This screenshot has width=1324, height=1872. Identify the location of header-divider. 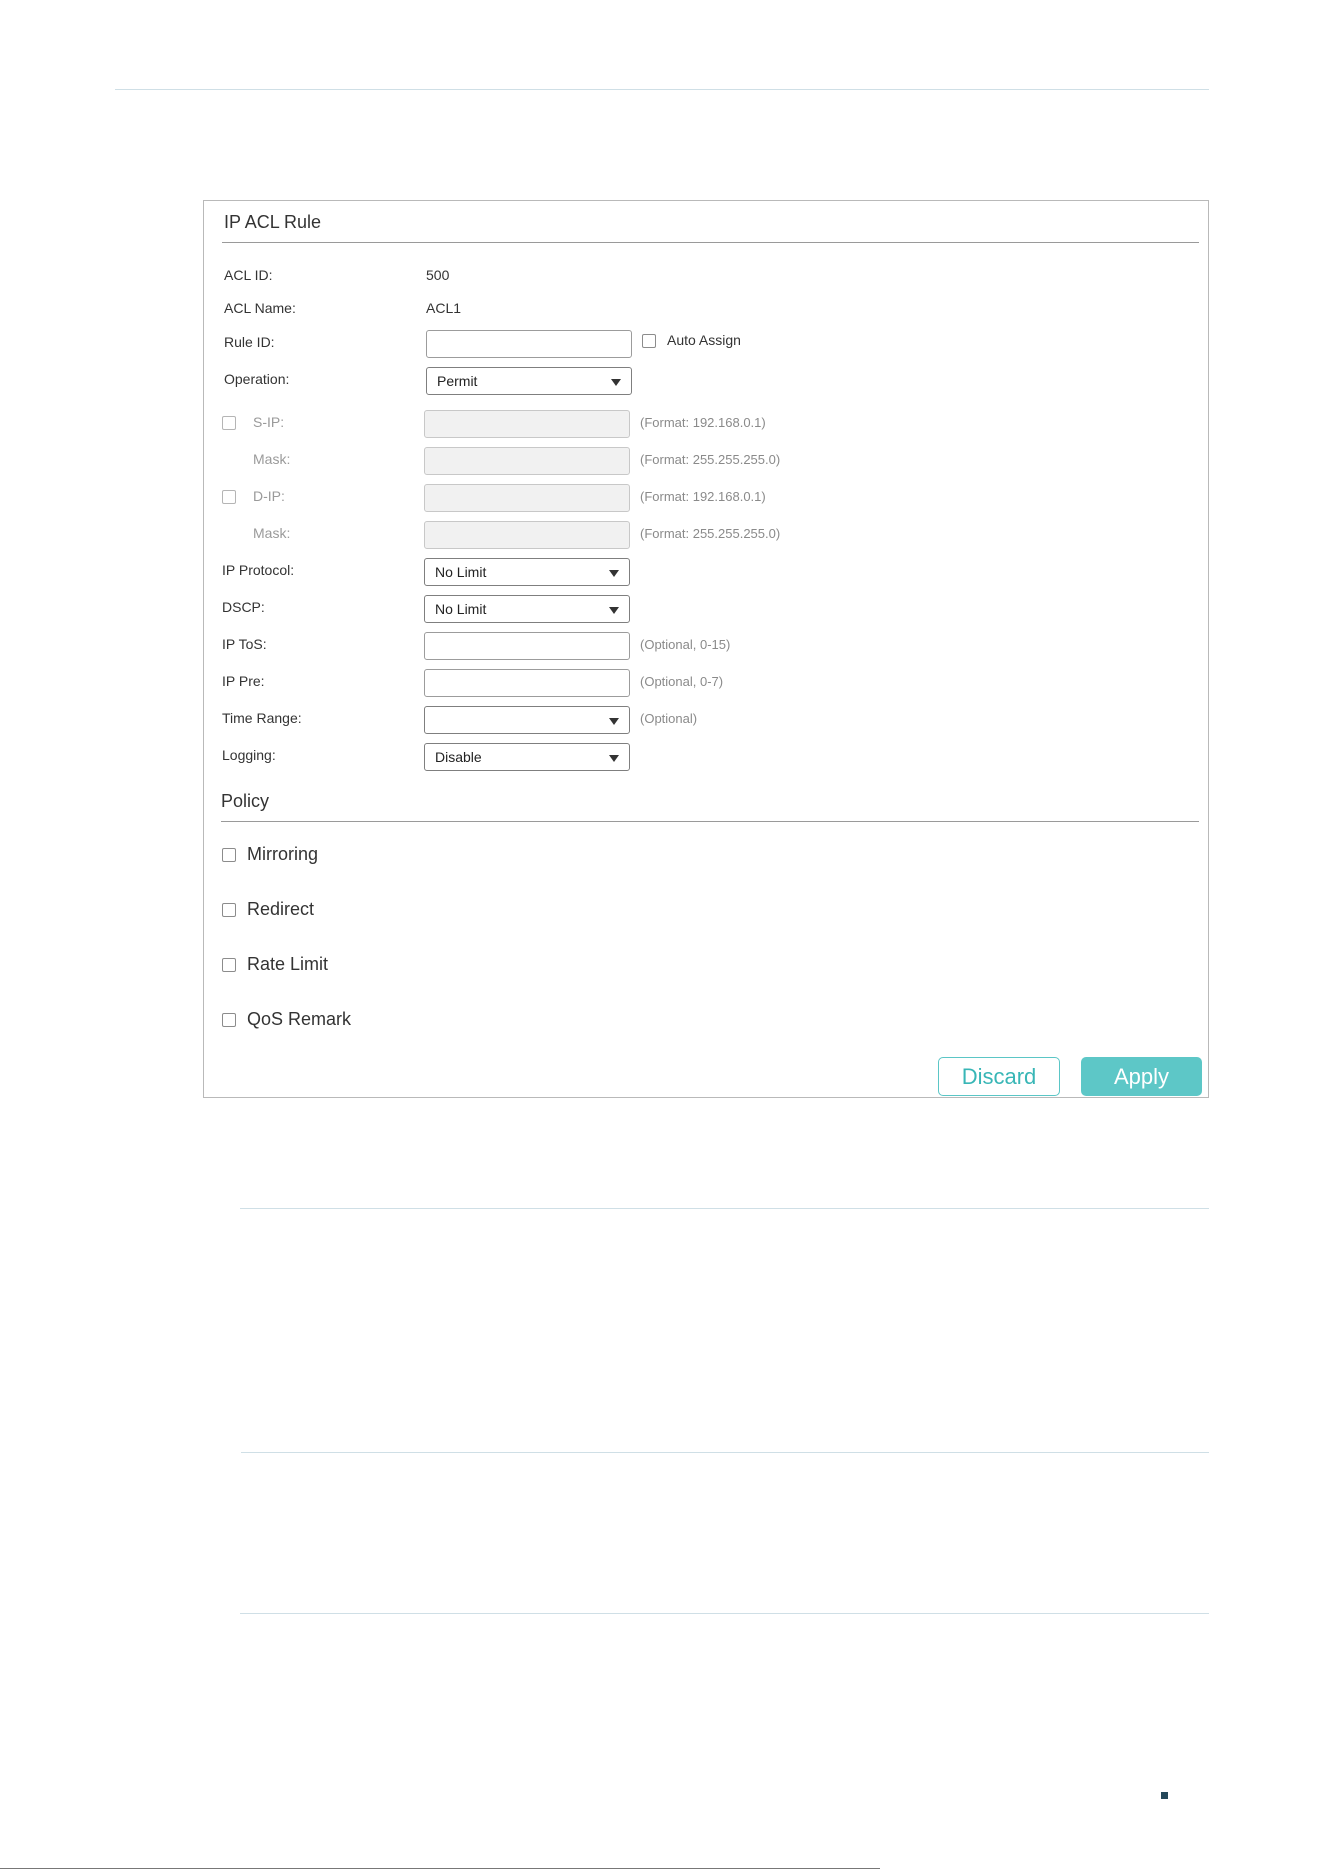
(662, 89).